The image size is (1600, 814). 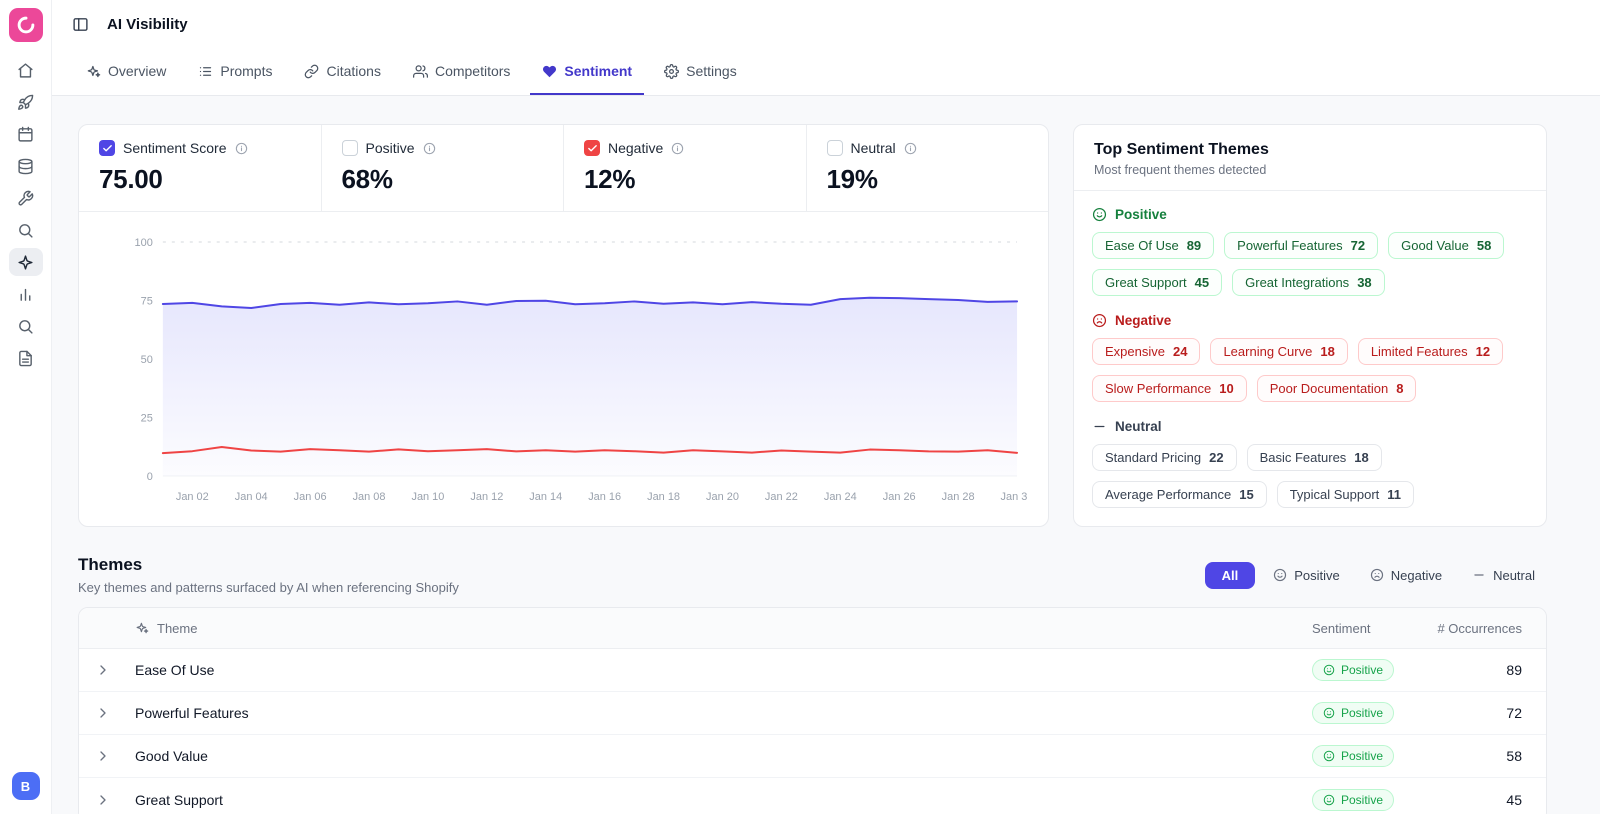 What do you see at coordinates (636, 148) in the screenshot?
I see `stat-label: Negative` at bounding box center [636, 148].